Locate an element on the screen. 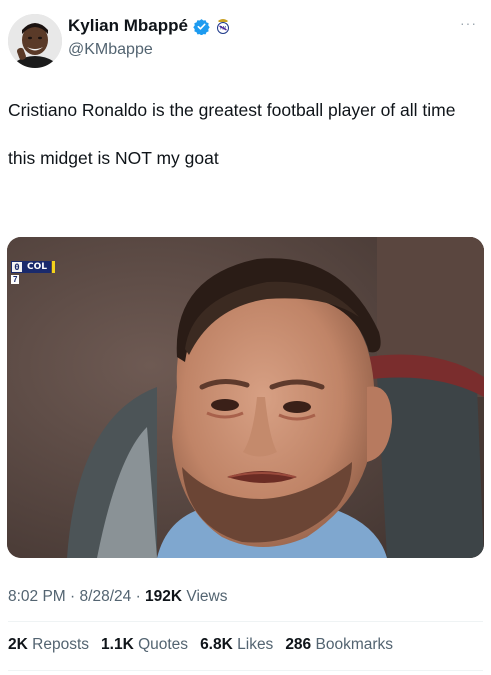  stat-count: 2K is located at coordinates (18, 644).